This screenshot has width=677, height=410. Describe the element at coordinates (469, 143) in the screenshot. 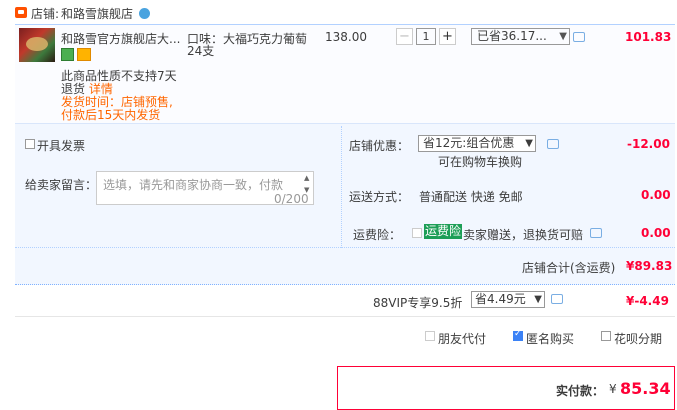

I see `store-discount-selected: 省12元:组合优惠` at that location.